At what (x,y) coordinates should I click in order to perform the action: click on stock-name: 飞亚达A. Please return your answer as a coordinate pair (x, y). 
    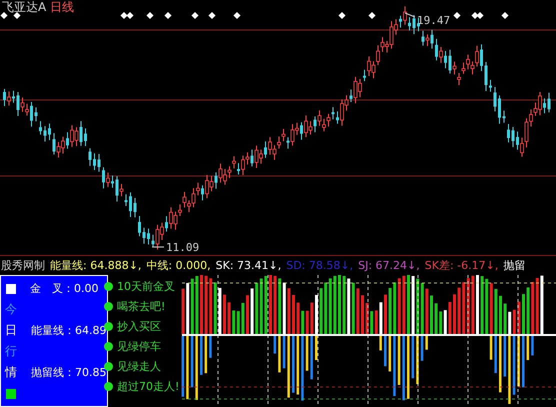
    Looking at the image, I should click on (24, 7).